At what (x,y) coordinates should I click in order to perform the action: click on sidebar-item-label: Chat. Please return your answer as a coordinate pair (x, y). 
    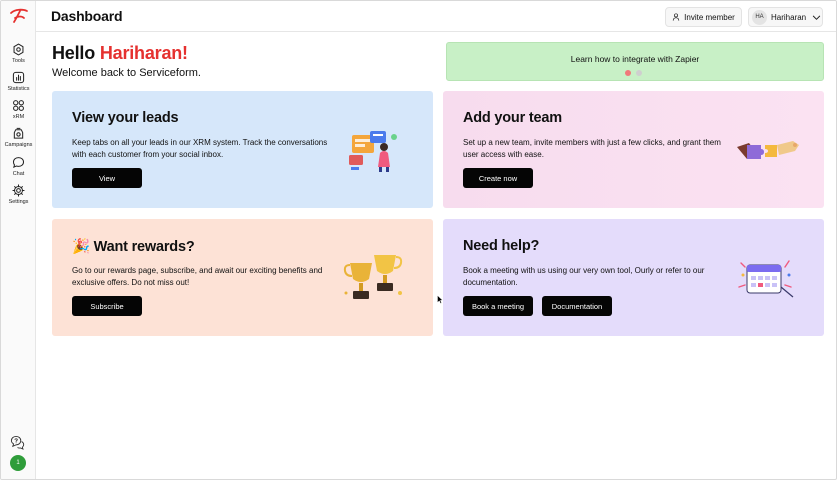
    Looking at the image, I should click on (18, 174).